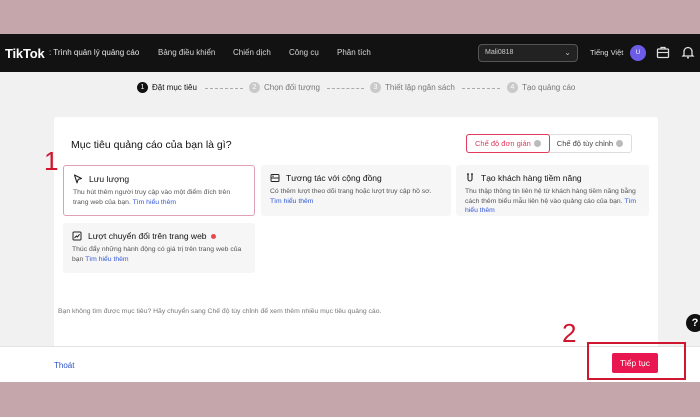  I want to click on nav-analytics: Phân tích, so click(354, 52).